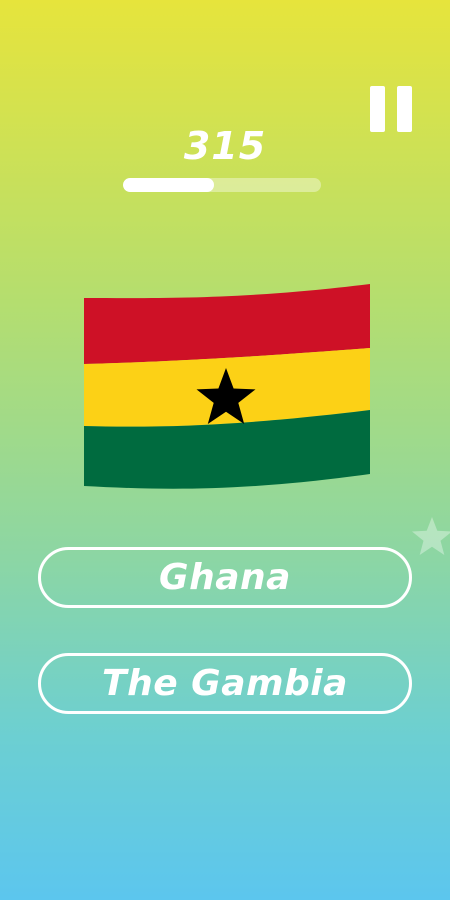  I want to click on star-icon, so click(431, 536).